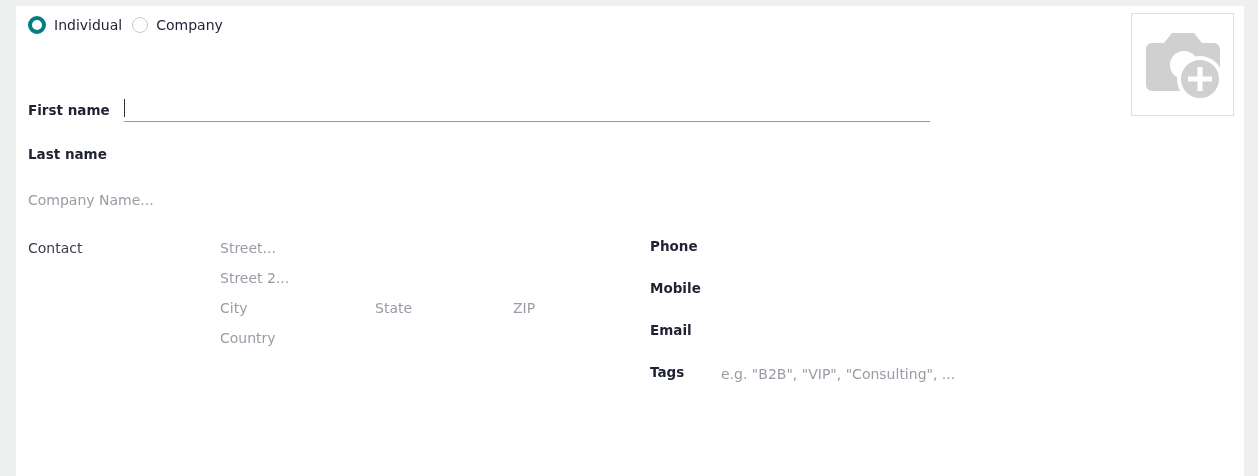  I want to click on radio-option: Individual, so click(75, 25).